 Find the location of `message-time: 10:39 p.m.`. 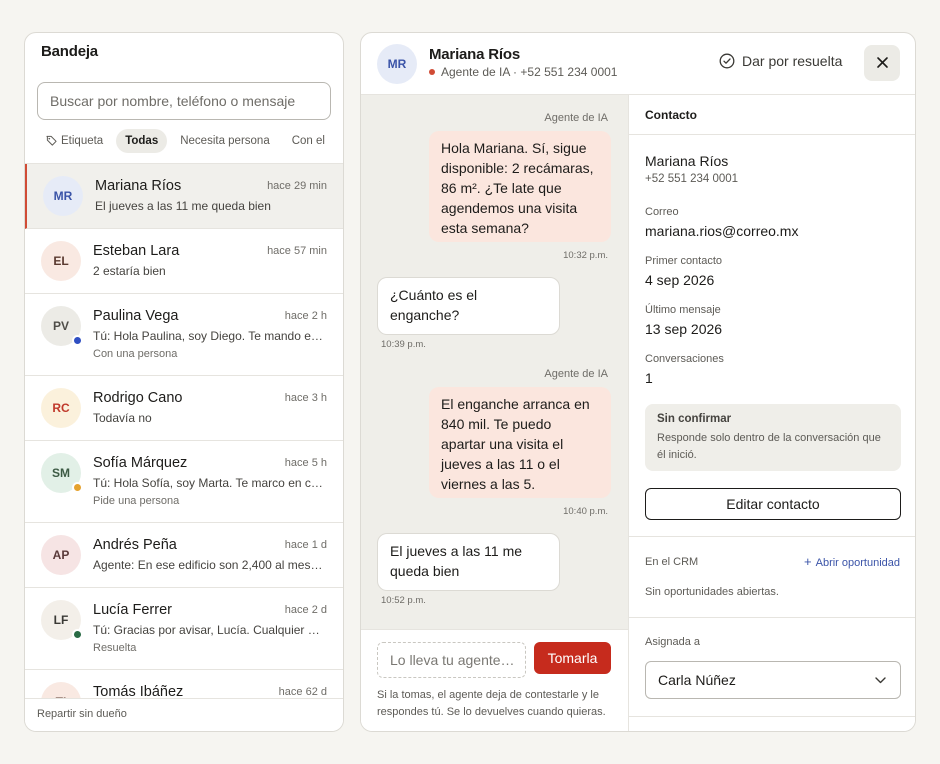

message-time: 10:39 p.m. is located at coordinates (403, 344).